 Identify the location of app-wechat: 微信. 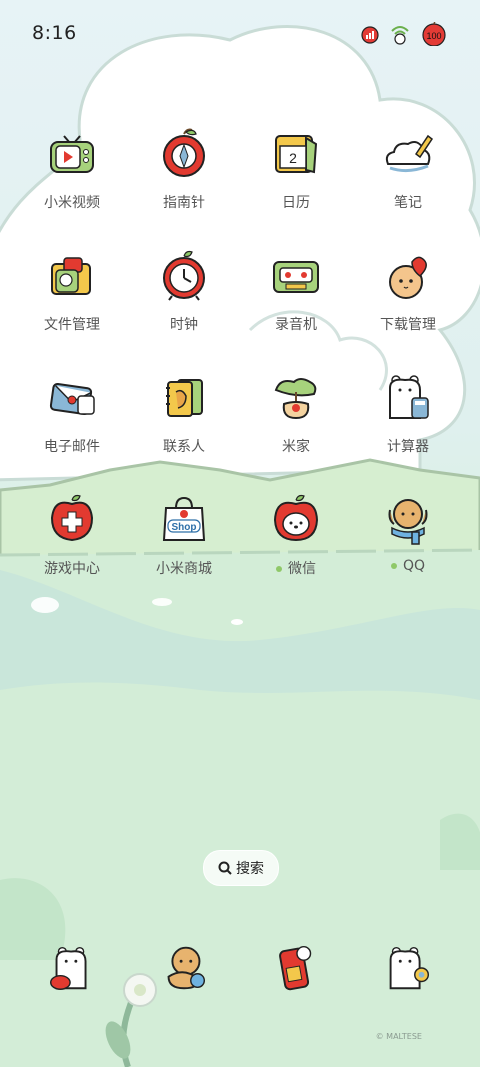
(296, 539).